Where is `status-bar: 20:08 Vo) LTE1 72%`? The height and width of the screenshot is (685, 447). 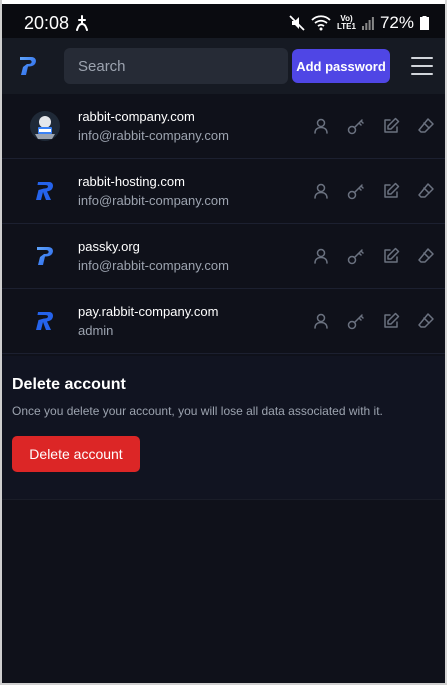
status-bar: 20:08 Vo) LTE1 72% is located at coordinates (223, 23).